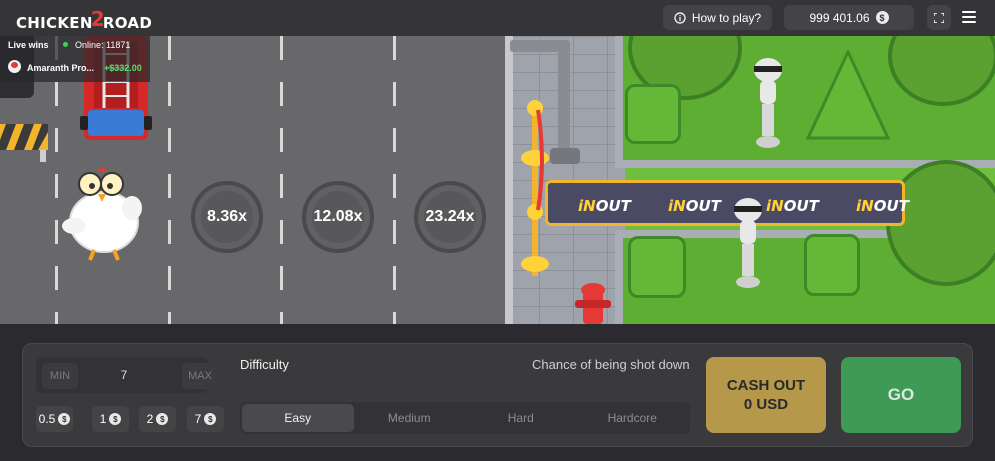 This screenshot has height=461, width=995. I want to click on multiplier-manhole: 8.36x, so click(227, 217).